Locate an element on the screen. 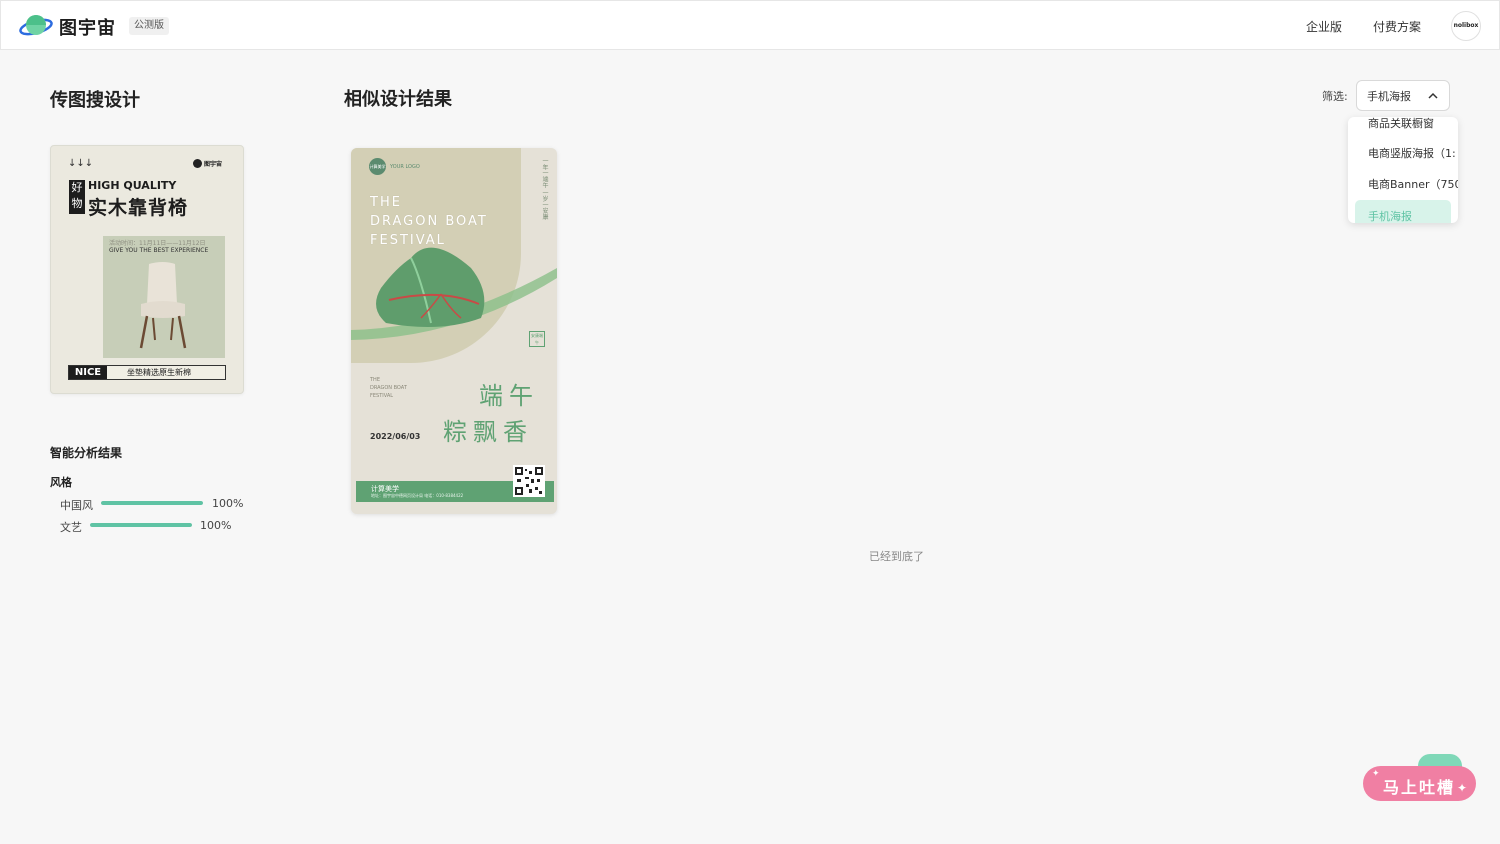  poster-brand: 图宇宙 is located at coordinates (207, 163).